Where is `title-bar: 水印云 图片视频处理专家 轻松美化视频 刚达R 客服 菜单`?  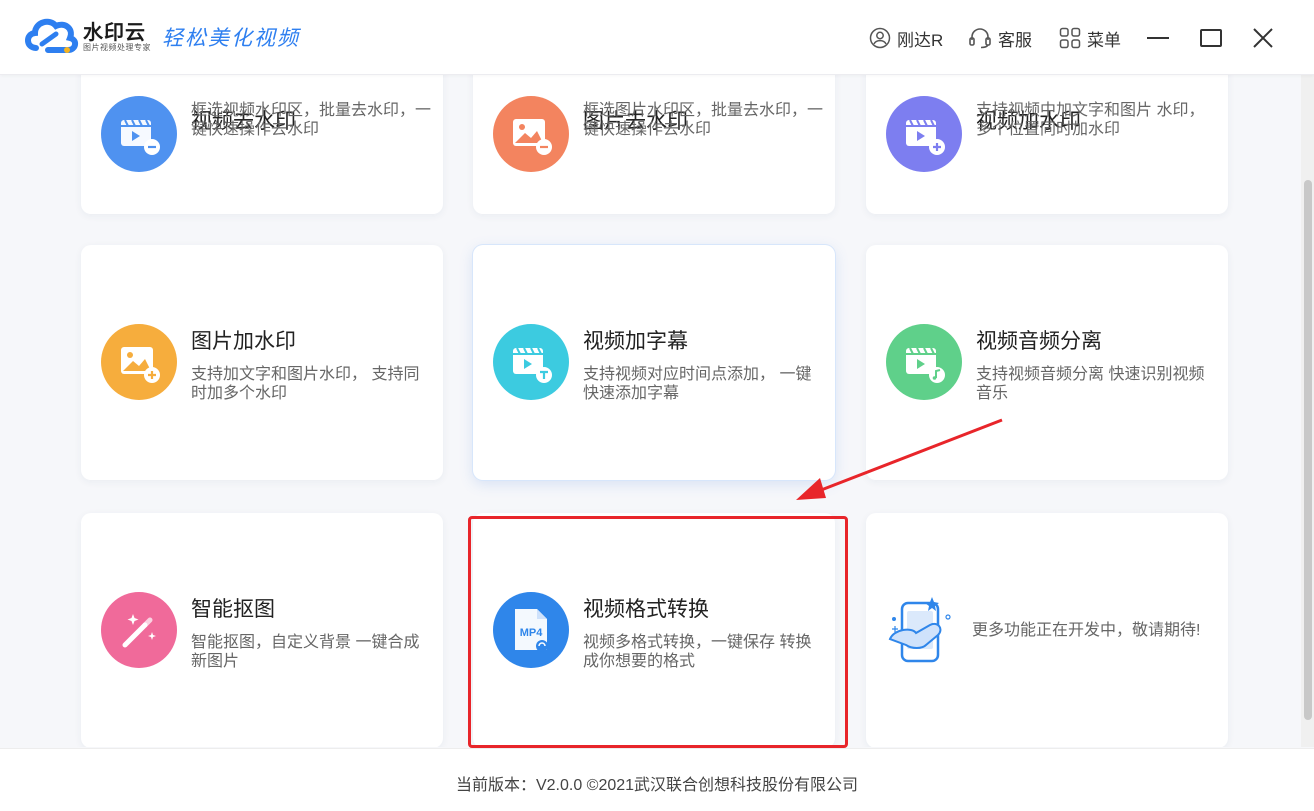
title-bar: 水印云 图片视频处理专家 轻松美化视频 刚达R 客服 菜单 is located at coordinates (657, 37).